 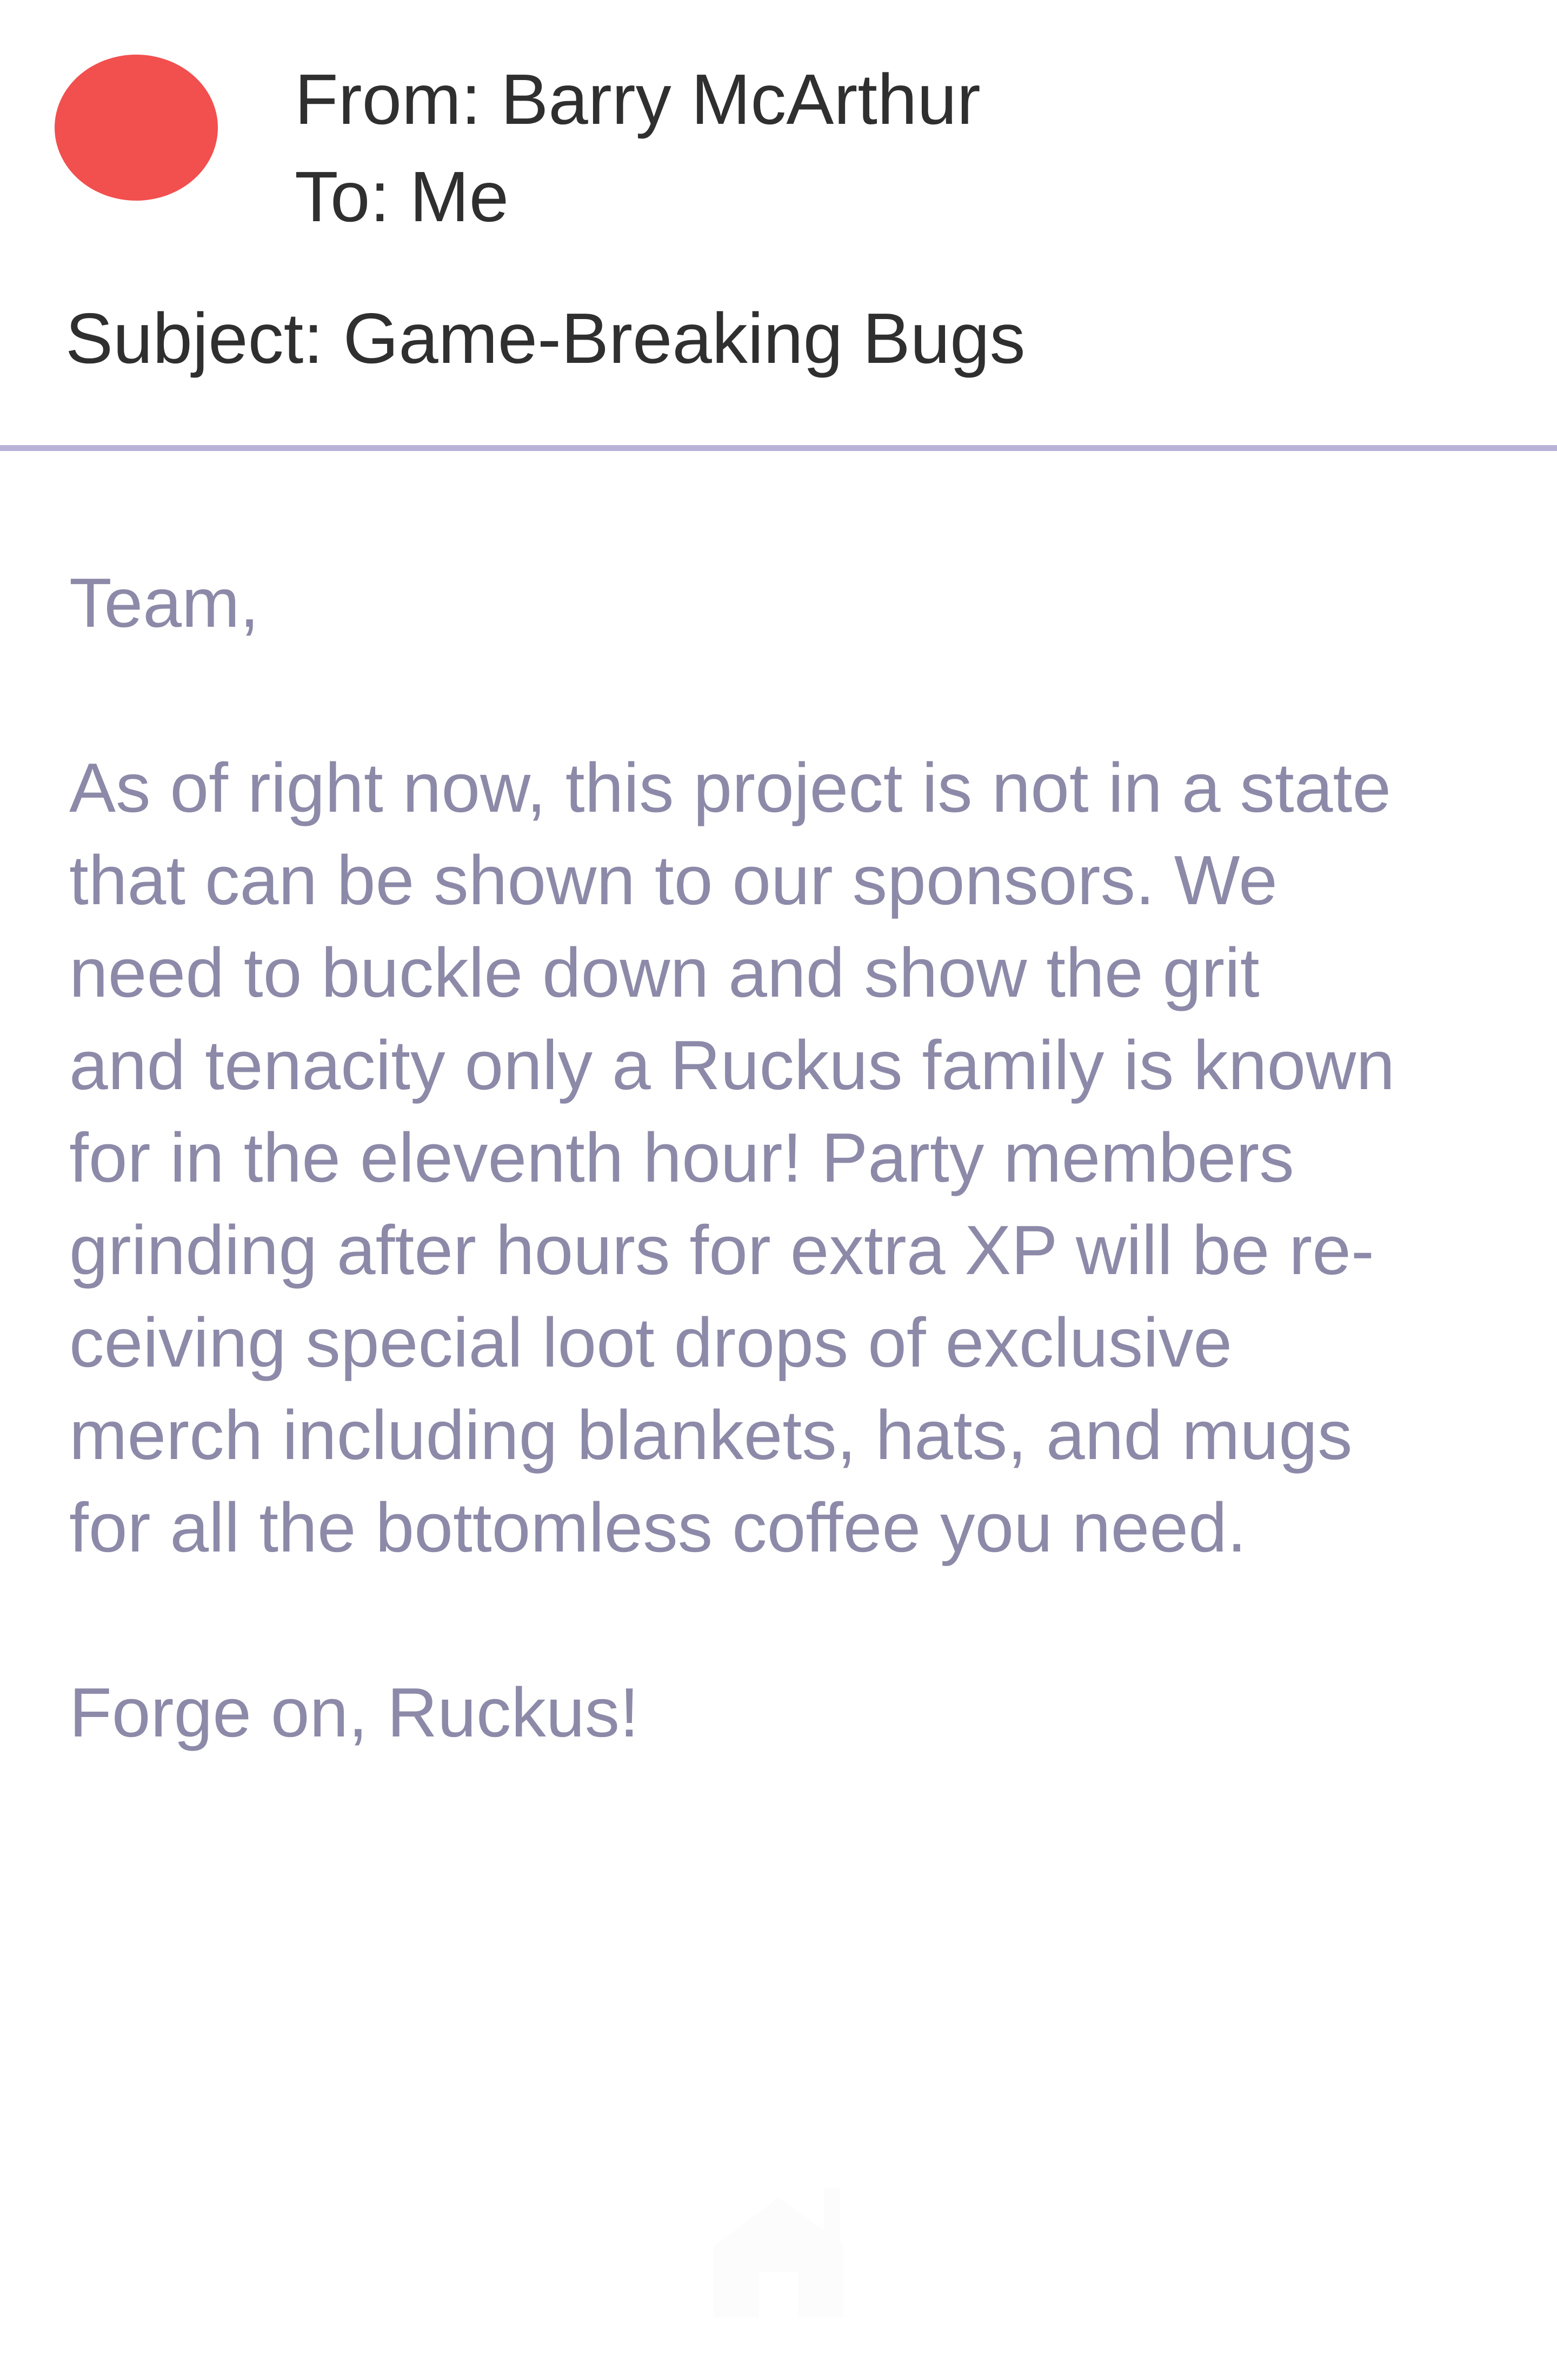 I want to click on subject-line: Subject: Game-Breaking Bugs, so click(x=545, y=338).